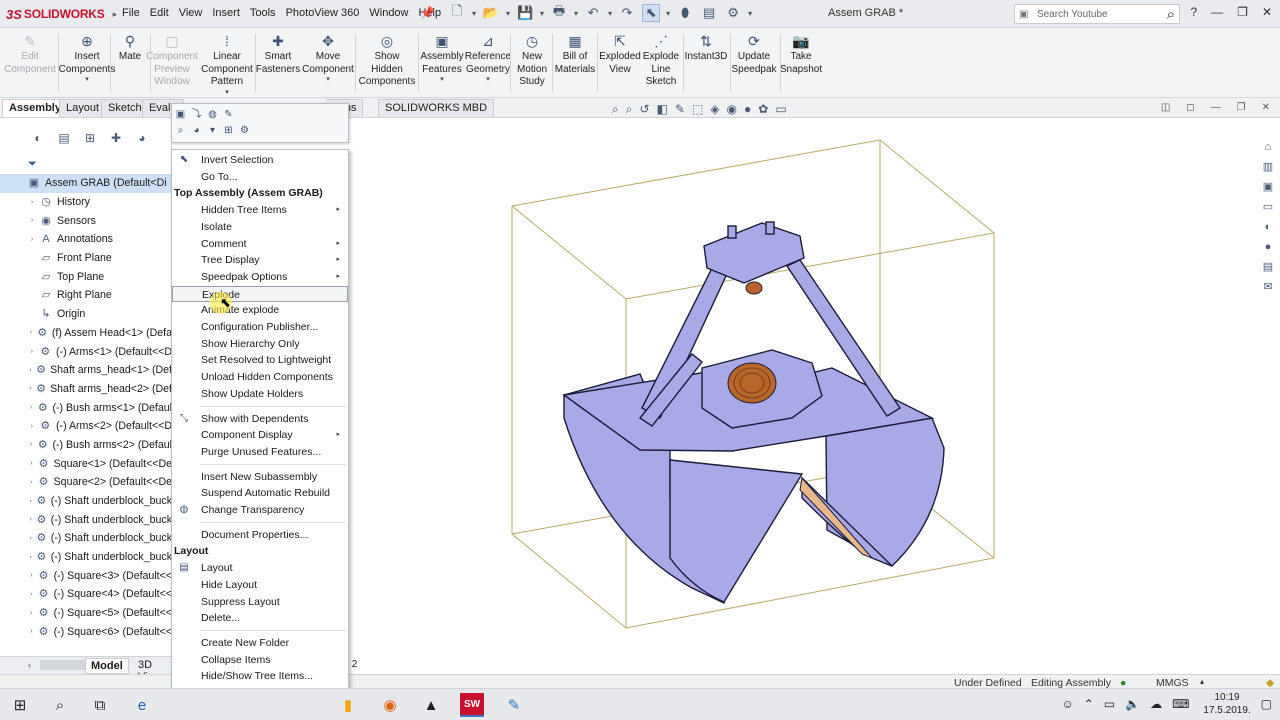 Image resolution: width=1280 pixels, height=720 pixels. I want to click on tree-item: ▱ Front Plane, so click(85, 258).